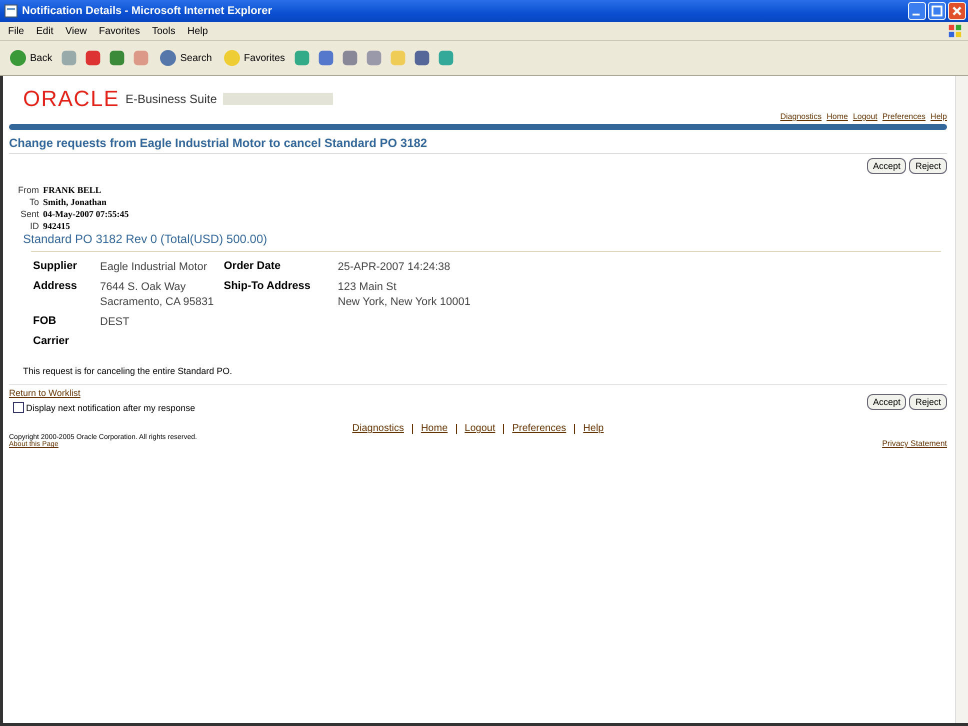 The width and height of the screenshot is (968, 726). What do you see at coordinates (961, 399) in the screenshot?
I see `scrollbar` at bounding box center [961, 399].